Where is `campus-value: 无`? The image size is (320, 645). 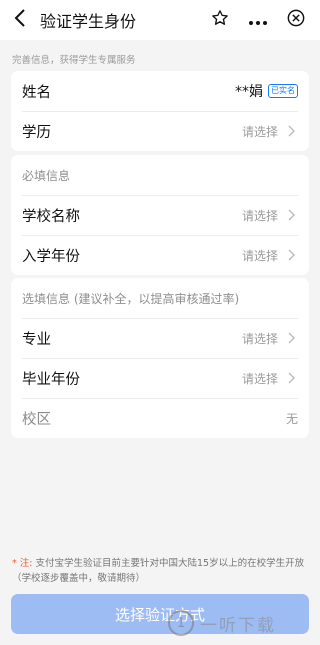
campus-value: 无 is located at coordinates (291, 418).